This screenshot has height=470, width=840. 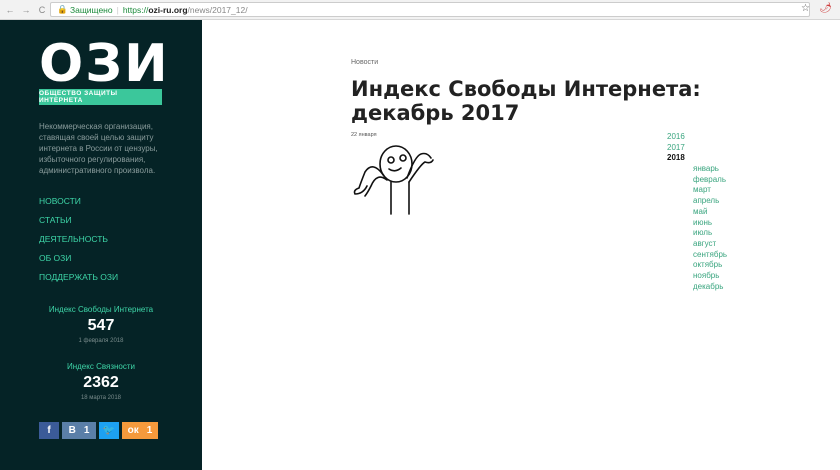 What do you see at coordinates (168, 9) in the screenshot?
I see `url-host: ozi-ru.org` at bounding box center [168, 9].